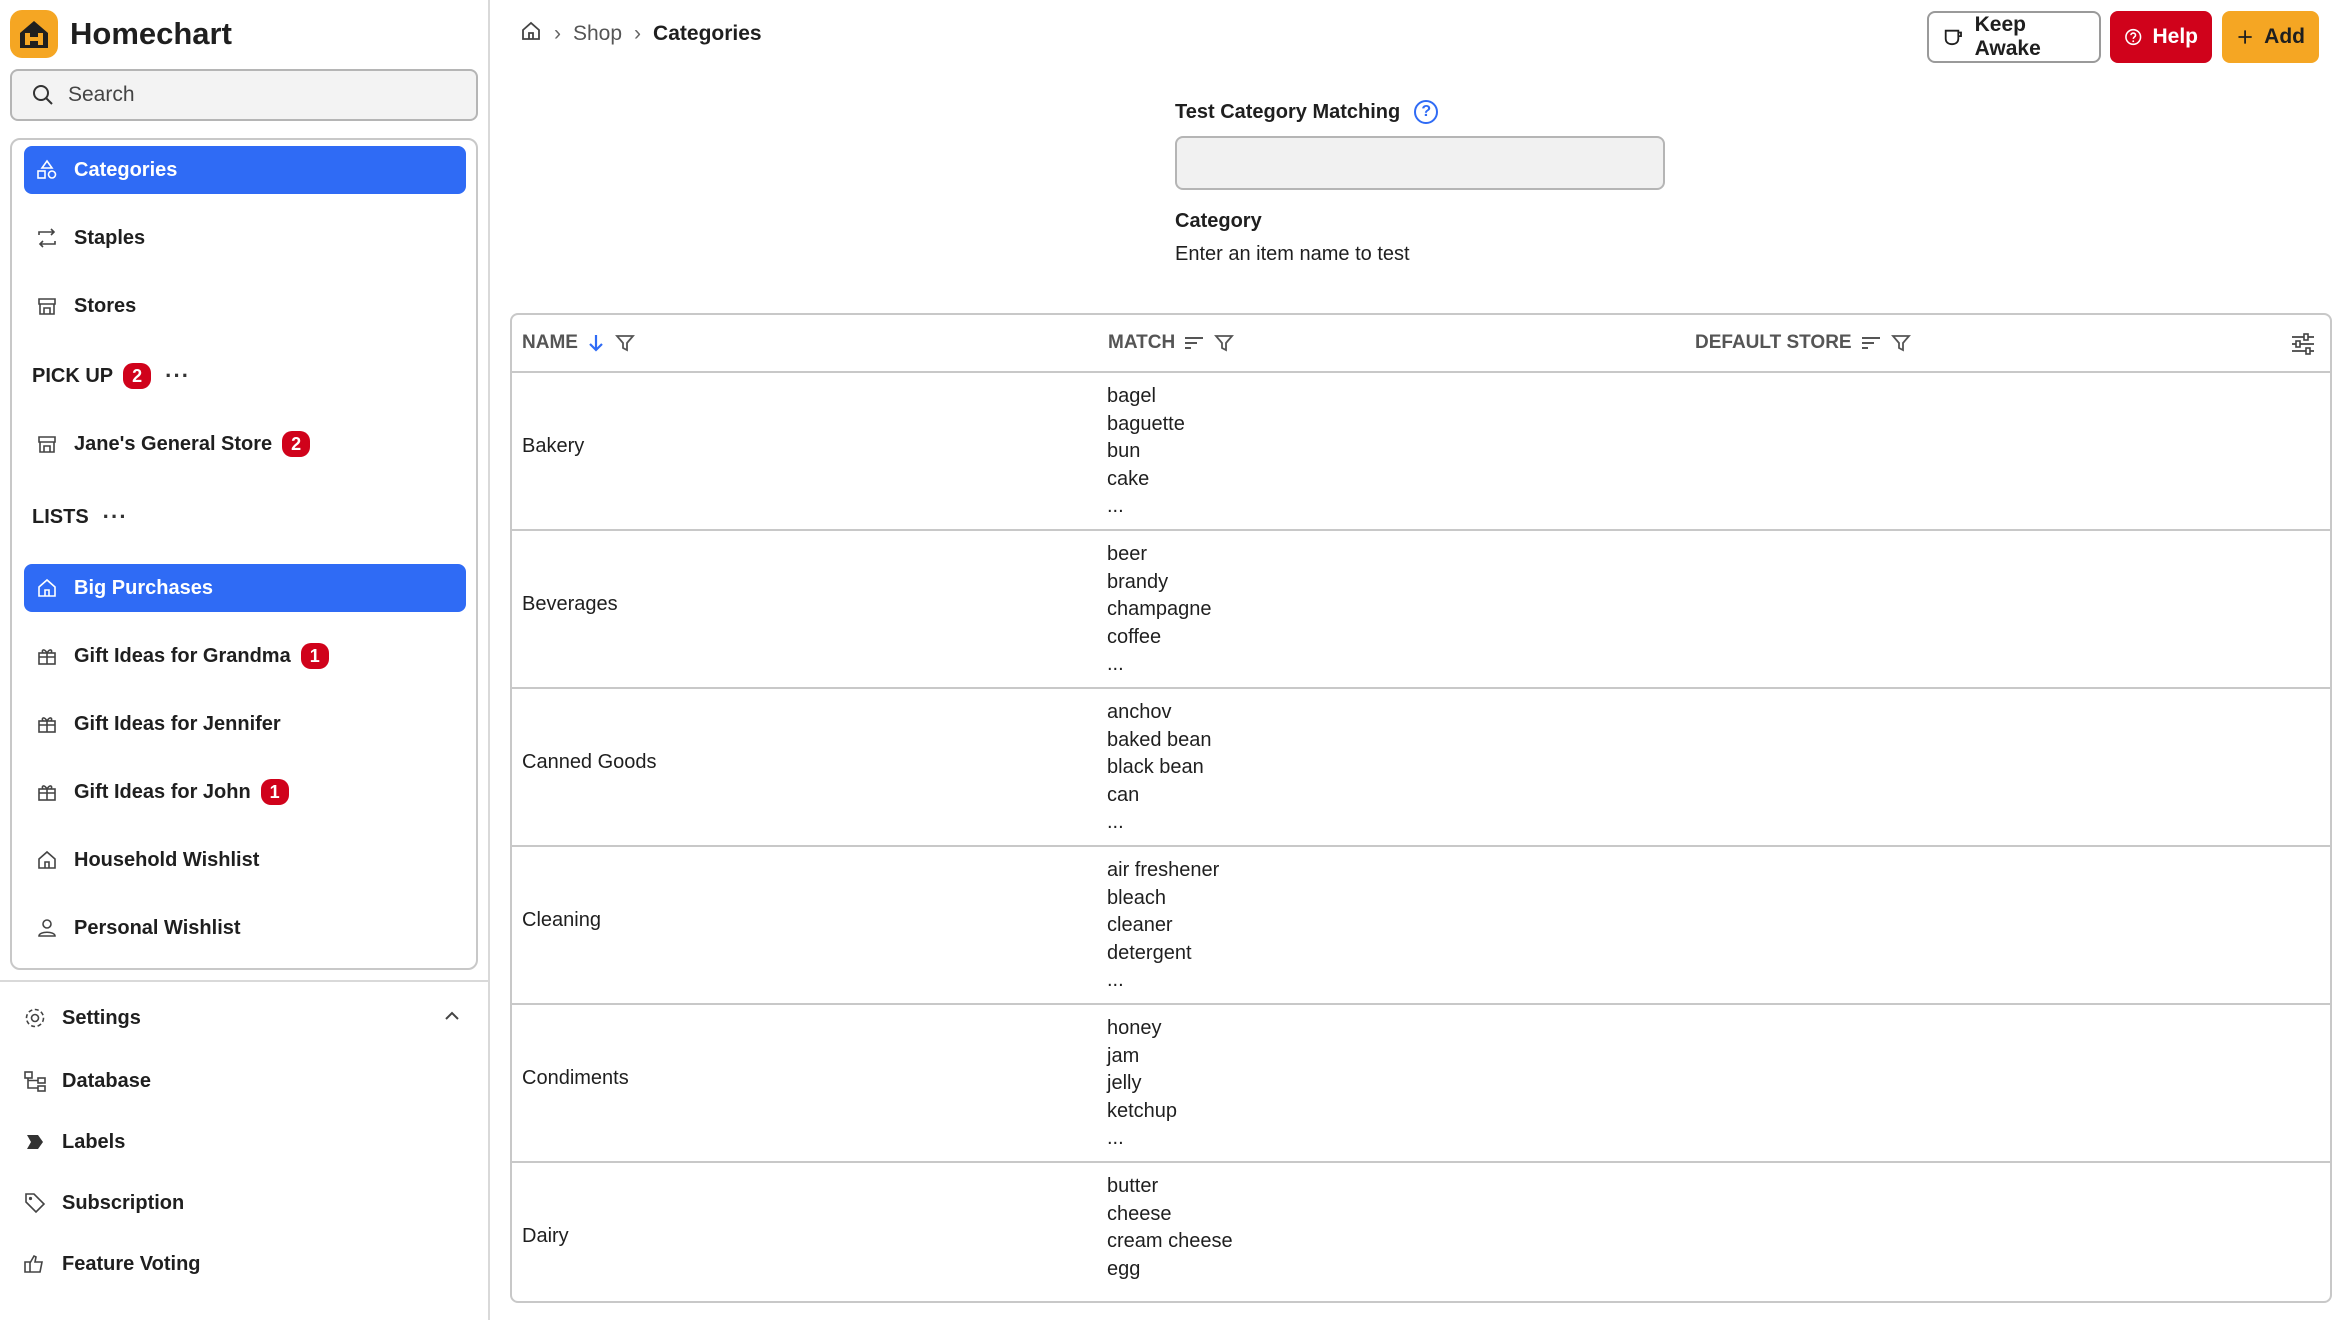 This screenshot has width=2347, height=1320. I want to click on column-header-default-store: DEFAULT STORE, so click(1803, 343).